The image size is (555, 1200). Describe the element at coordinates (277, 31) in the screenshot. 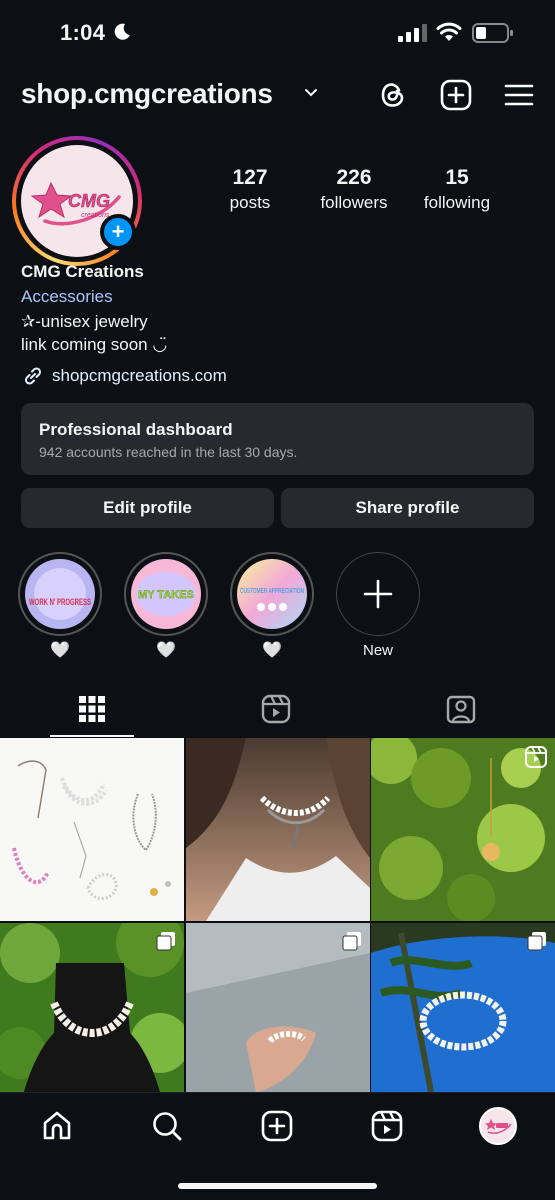

I see `status-bar: 1:04` at that location.